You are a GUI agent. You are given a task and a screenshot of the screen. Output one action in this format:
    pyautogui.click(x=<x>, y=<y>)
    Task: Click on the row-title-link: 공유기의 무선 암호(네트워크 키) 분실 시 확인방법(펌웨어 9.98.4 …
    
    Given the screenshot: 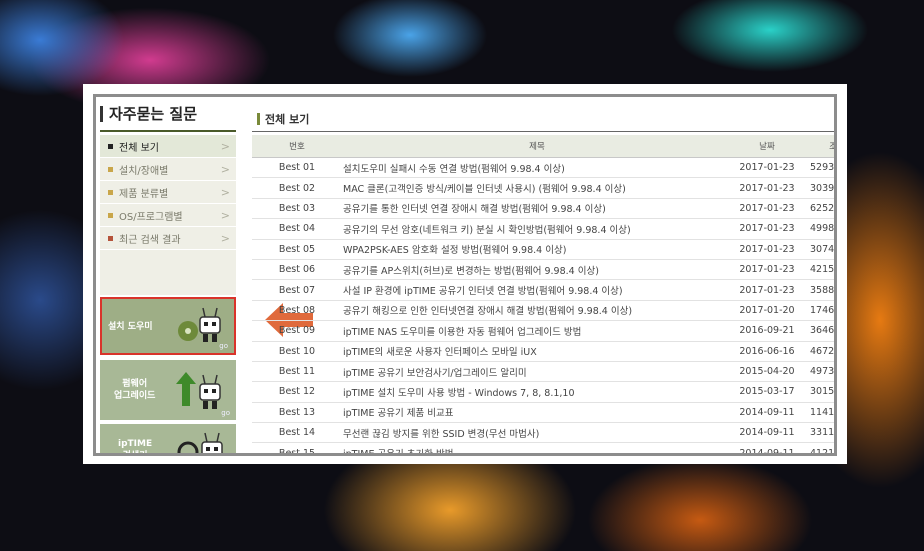 What is the action you would take?
    pyautogui.click(x=537, y=229)
    